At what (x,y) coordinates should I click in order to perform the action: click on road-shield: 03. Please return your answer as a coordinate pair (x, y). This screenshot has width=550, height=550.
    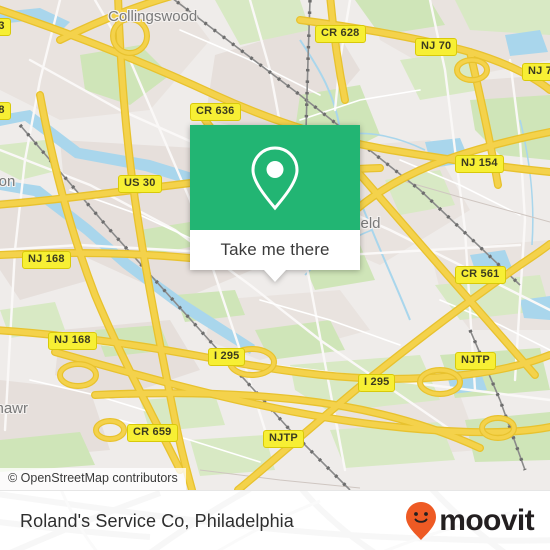
    Looking at the image, I should click on (5, 27).